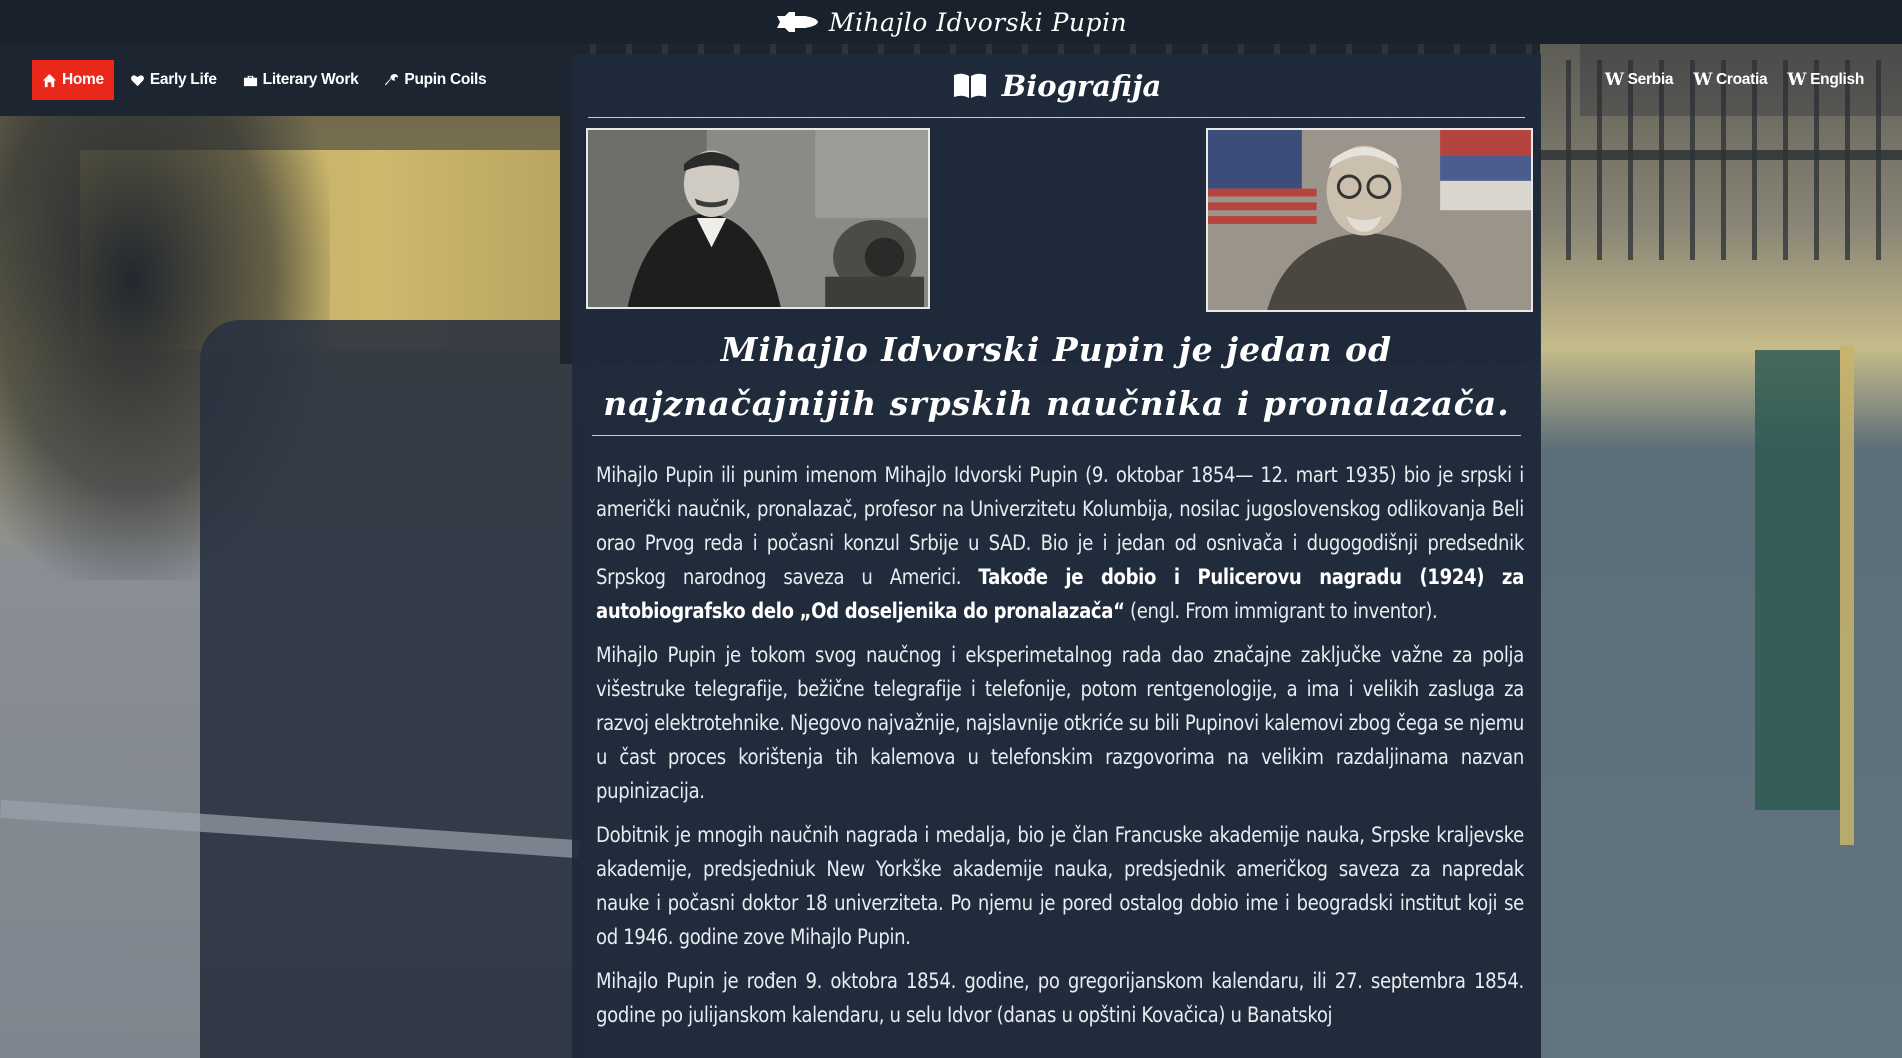  I want to click on language-nav: W Serbia W Croatia W English, so click(1741, 80).